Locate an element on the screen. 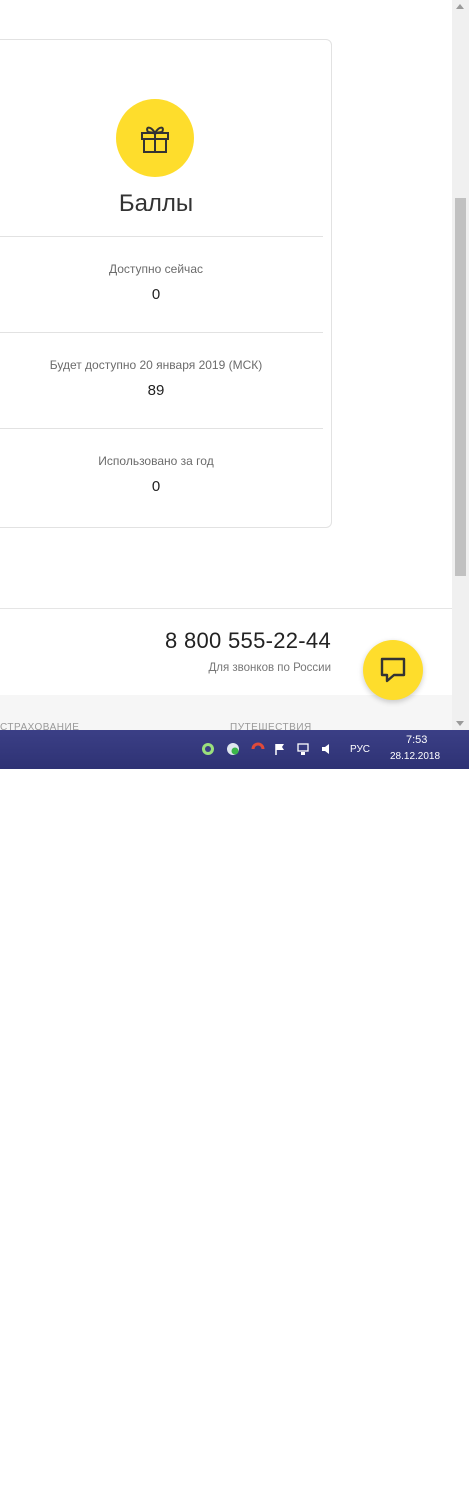  future-available-value: 89 is located at coordinates (156, 390).